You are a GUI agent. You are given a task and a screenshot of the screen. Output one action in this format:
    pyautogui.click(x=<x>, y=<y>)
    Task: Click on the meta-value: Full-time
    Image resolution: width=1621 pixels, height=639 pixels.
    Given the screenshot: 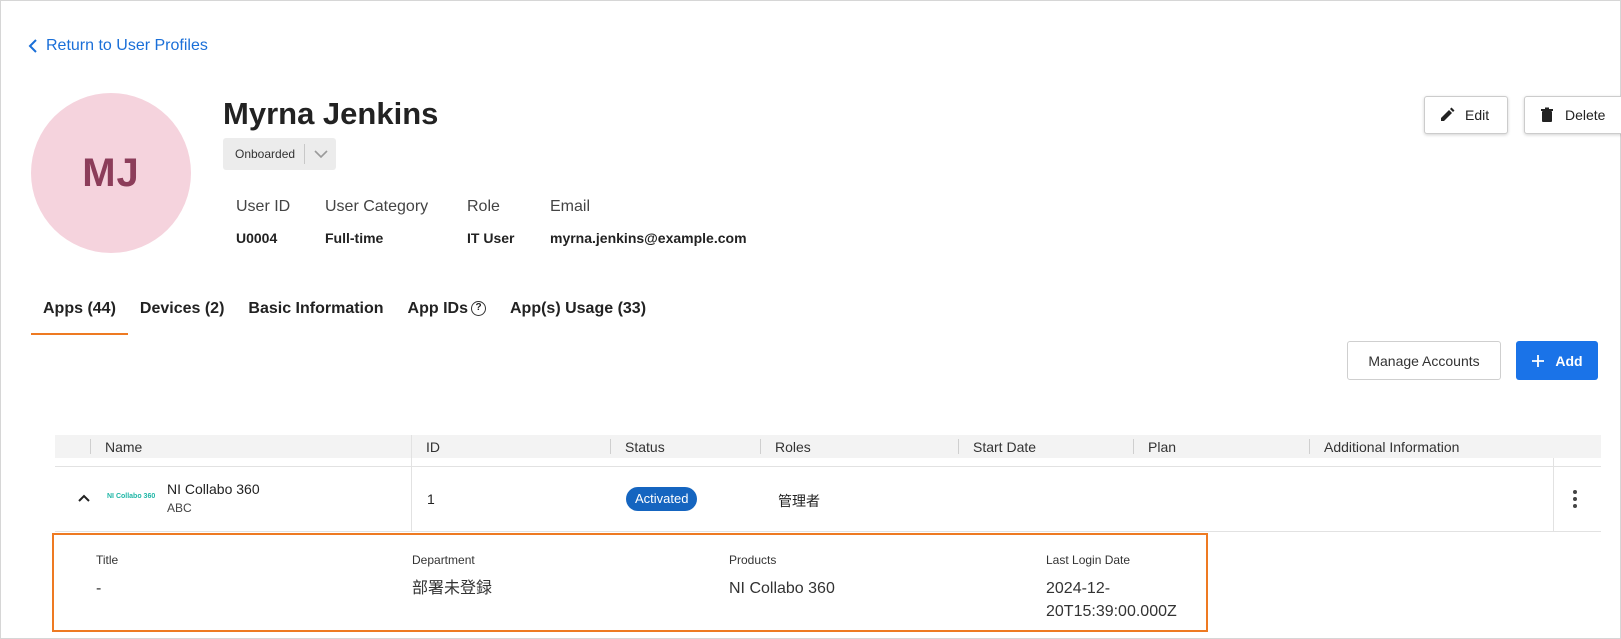 What is the action you would take?
    pyautogui.click(x=354, y=238)
    